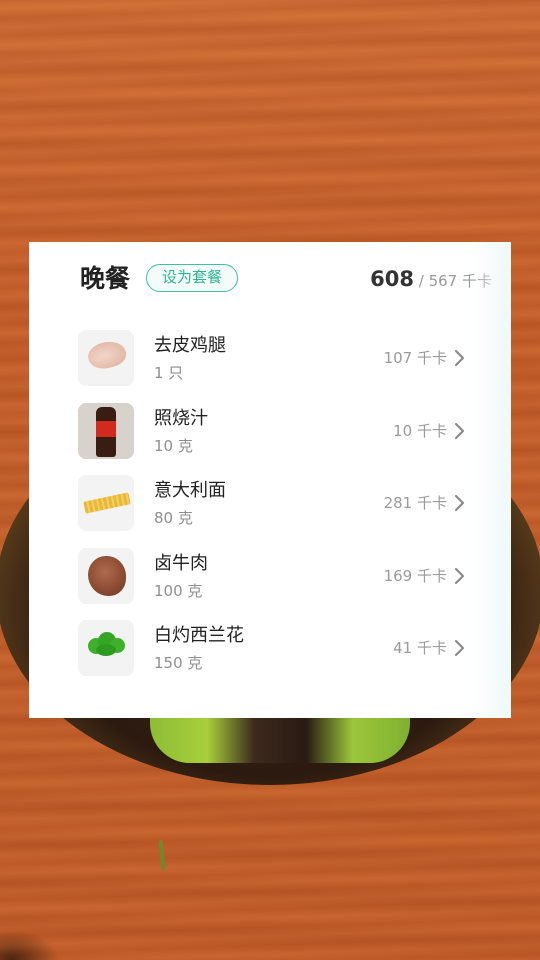  Describe the element at coordinates (190, 490) in the screenshot. I see `food-name: 意大利面` at that location.